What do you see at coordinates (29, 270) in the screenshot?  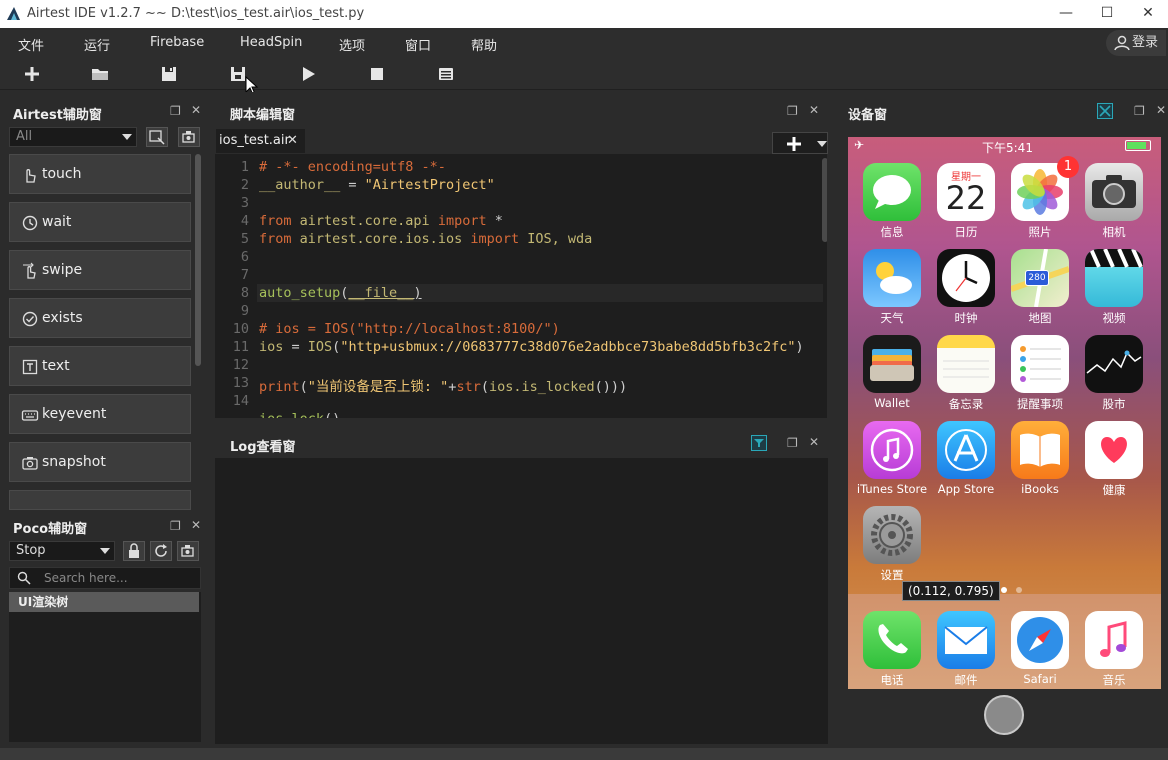 I see `swipe-hand-icon` at bounding box center [29, 270].